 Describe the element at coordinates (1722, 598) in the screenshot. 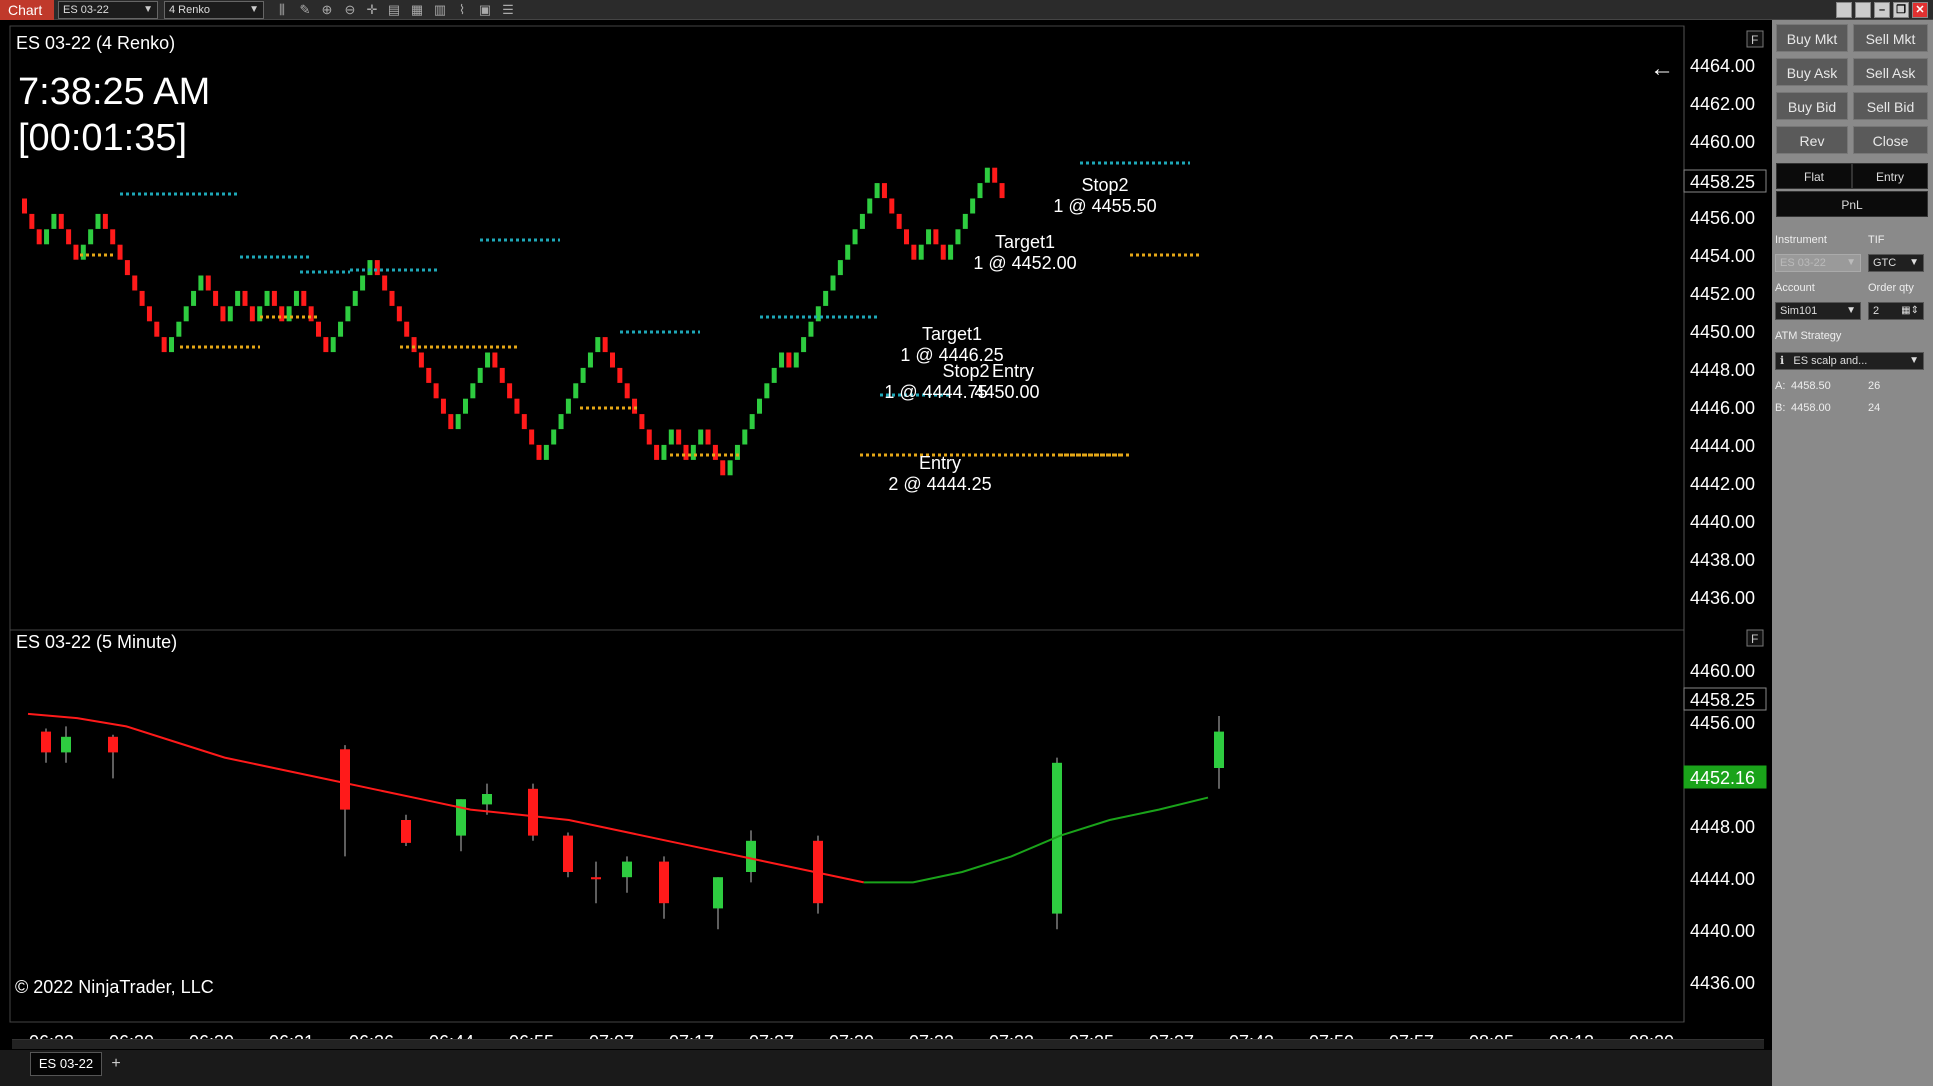

I see `price-tick-label: 4436.00` at that location.